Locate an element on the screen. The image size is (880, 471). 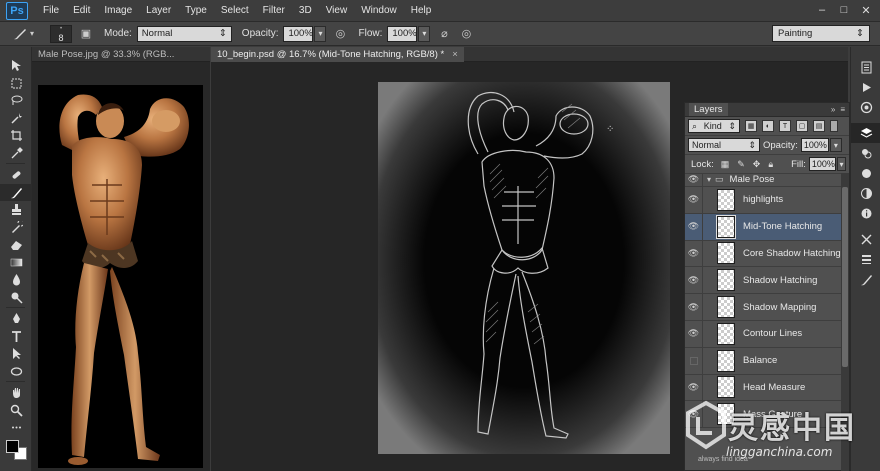
menu-type: Type is located at coordinates (196, 10).